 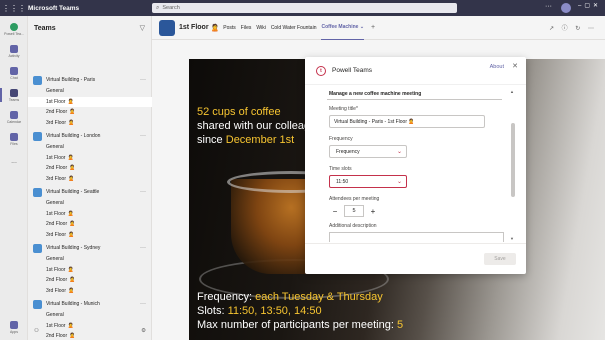 I want to click on frequency-select: Frequency ⌄, so click(x=368, y=151).